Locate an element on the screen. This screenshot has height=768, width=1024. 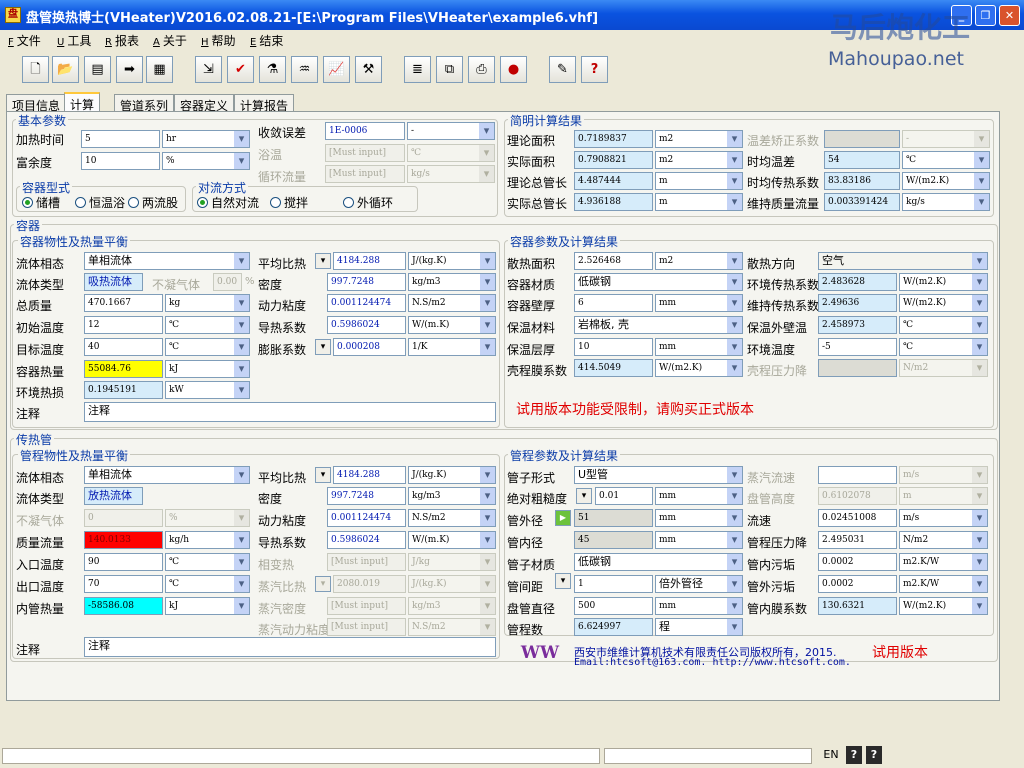
shell-dp-unit-select: N/m2 is located at coordinates (943, 368).